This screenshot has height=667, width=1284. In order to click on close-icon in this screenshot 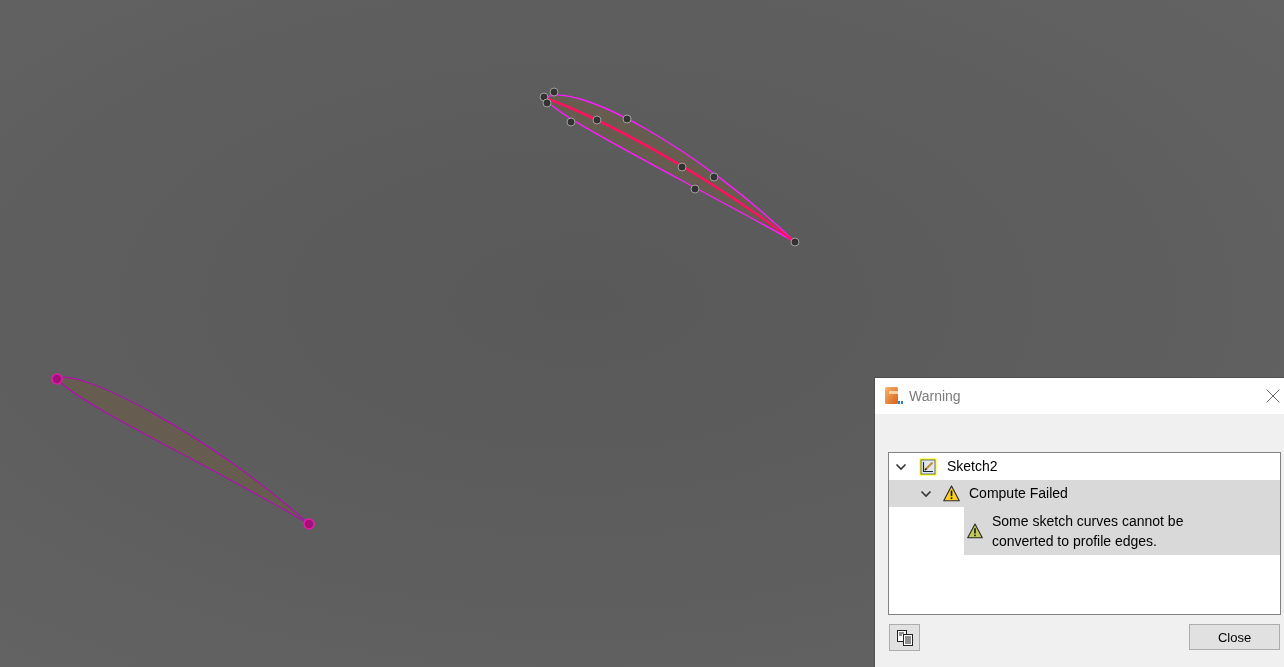, I will do `click(1273, 396)`.